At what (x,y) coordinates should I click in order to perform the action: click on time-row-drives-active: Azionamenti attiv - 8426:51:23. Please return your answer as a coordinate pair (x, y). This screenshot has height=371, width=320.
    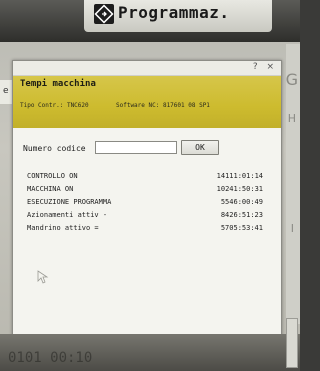
    Looking at the image, I should click on (145, 216).